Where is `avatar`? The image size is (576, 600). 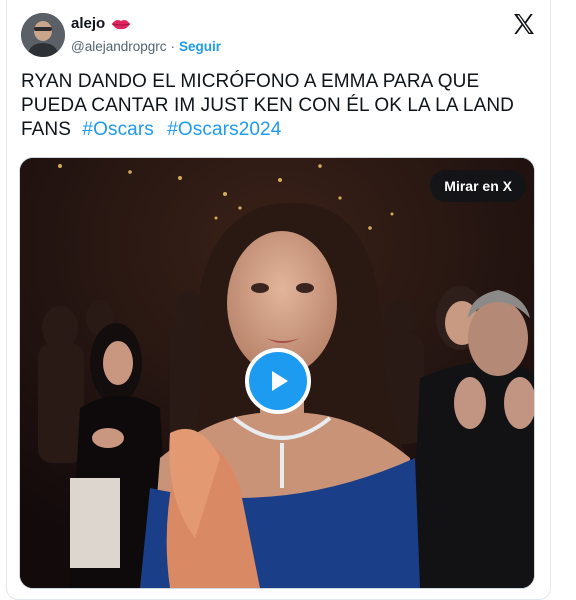
avatar is located at coordinates (43, 35).